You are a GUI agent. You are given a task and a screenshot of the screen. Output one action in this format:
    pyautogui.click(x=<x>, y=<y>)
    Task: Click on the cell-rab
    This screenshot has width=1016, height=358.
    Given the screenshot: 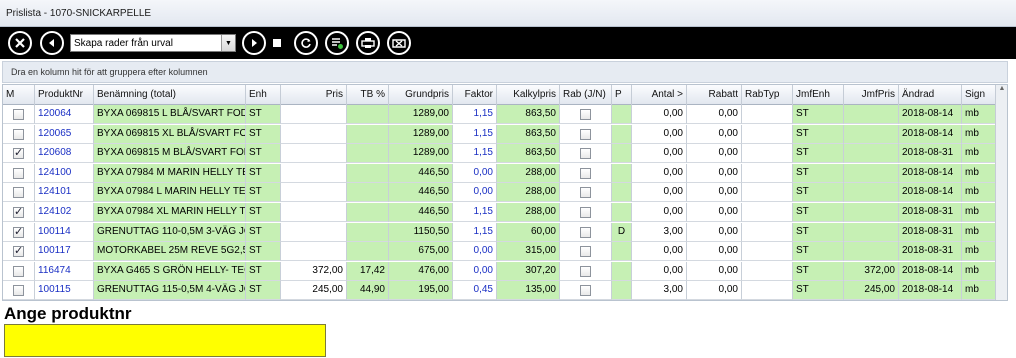 What is the action you would take?
    pyautogui.click(x=586, y=173)
    